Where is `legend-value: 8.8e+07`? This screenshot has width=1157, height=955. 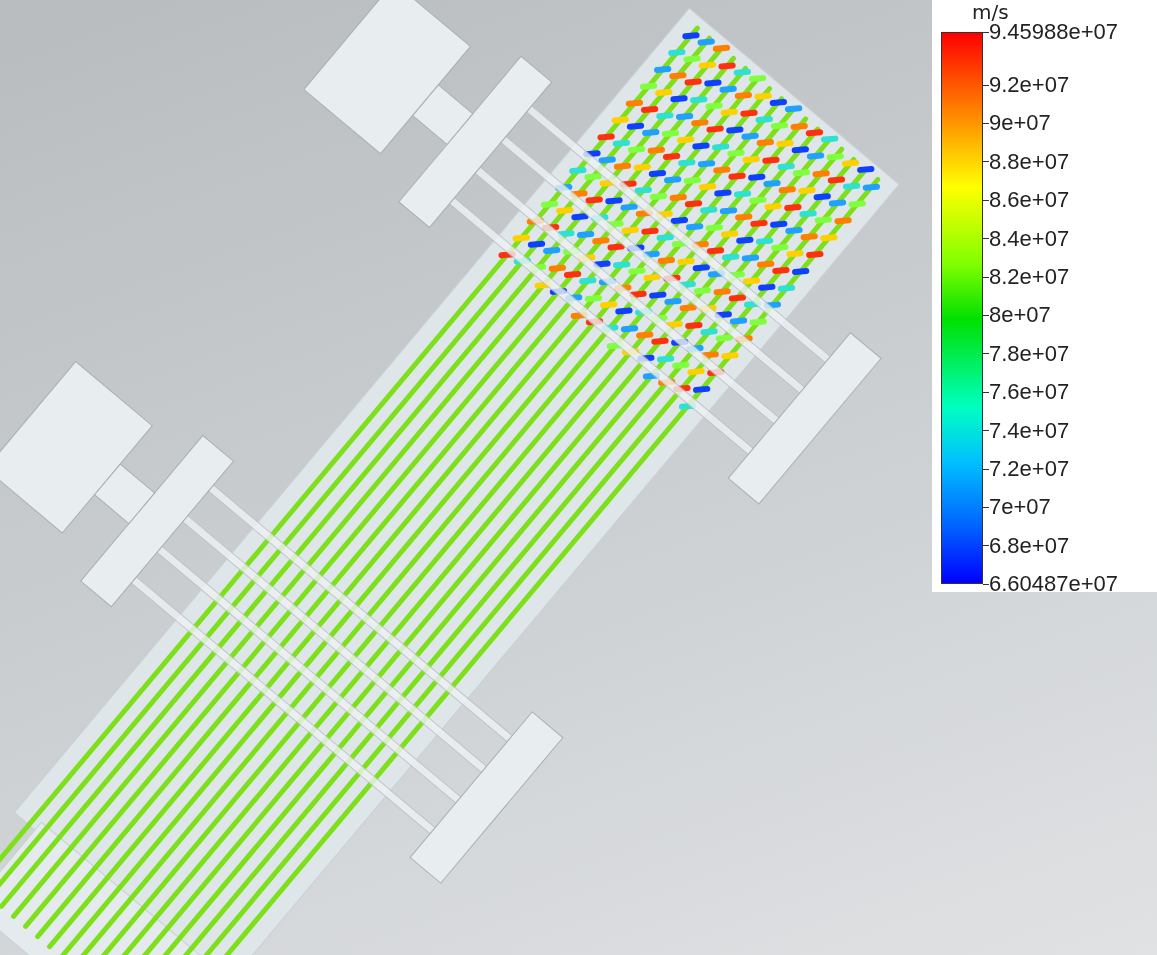 legend-value: 8.8e+07 is located at coordinates (1029, 161).